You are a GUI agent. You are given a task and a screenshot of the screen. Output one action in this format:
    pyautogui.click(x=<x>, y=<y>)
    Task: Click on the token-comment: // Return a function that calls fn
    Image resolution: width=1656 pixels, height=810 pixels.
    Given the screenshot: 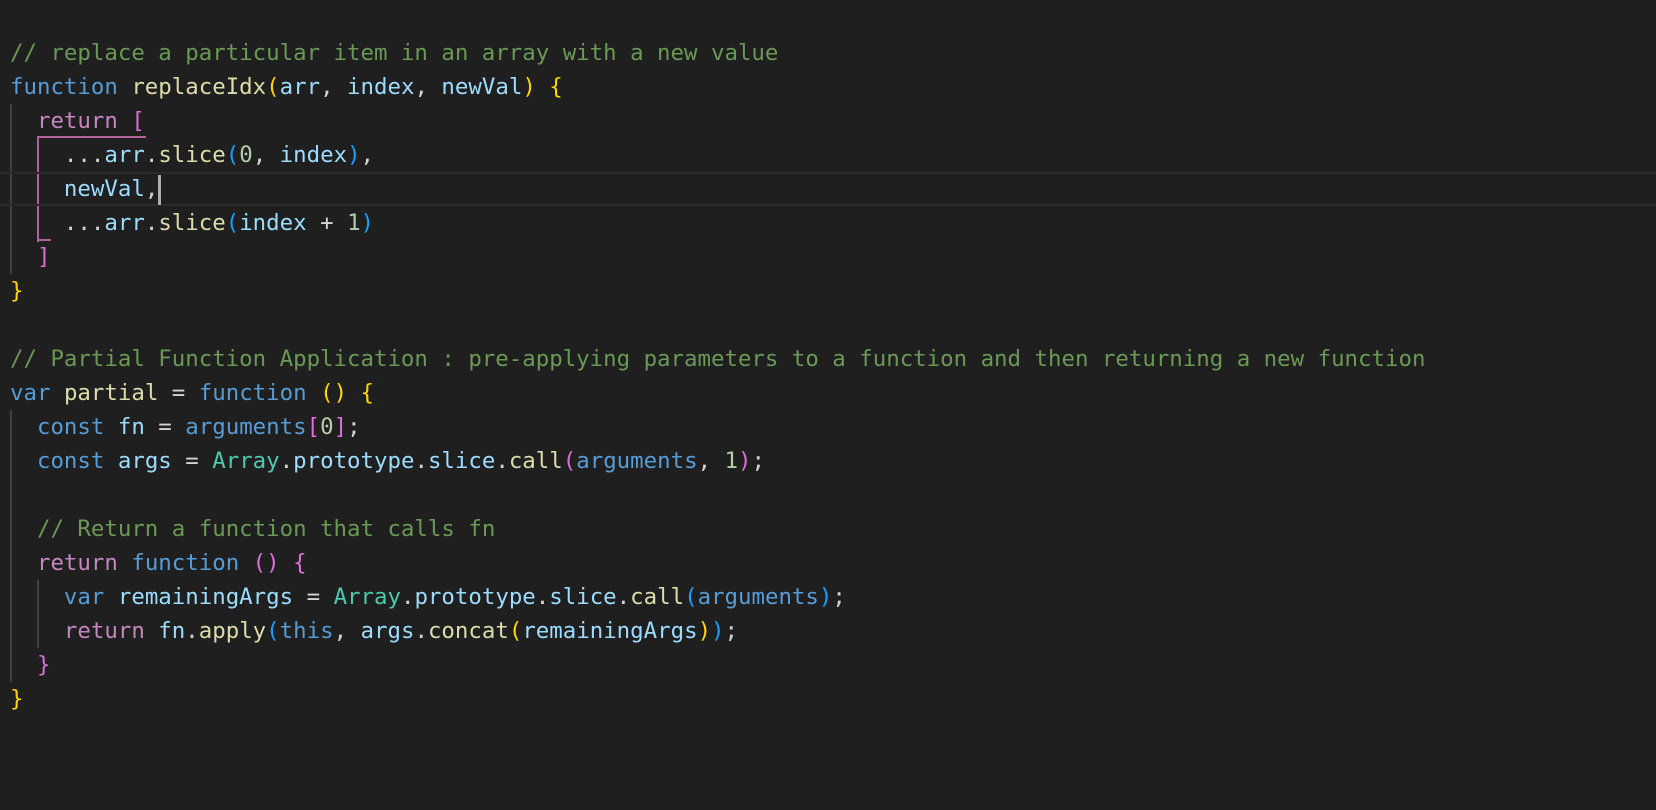 What is the action you would take?
    pyautogui.click(x=266, y=529)
    